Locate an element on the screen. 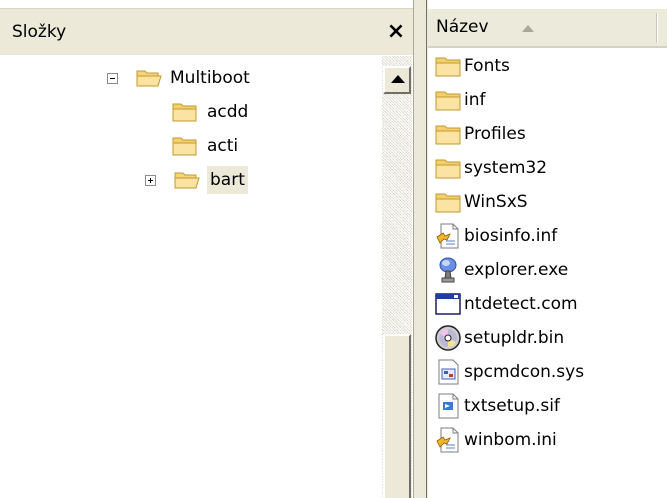 This screenshot has height=498, width=667. arrow-up-icon is located at coordinates (398, 79).